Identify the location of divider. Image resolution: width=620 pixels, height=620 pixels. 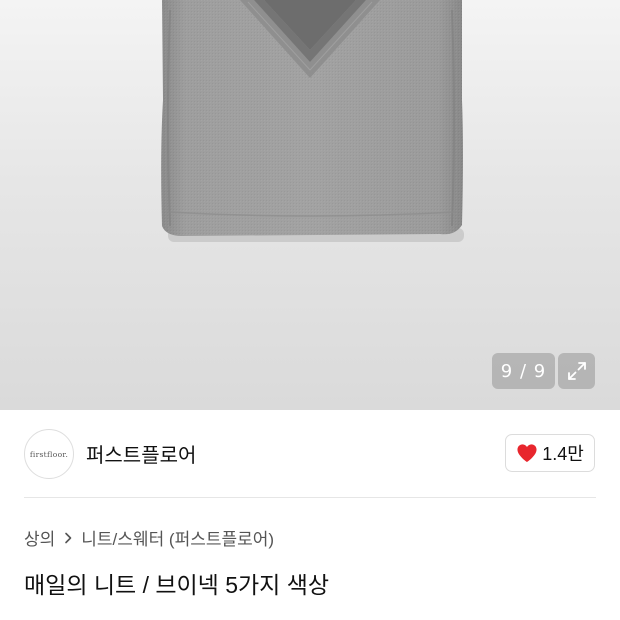
(310, 497).